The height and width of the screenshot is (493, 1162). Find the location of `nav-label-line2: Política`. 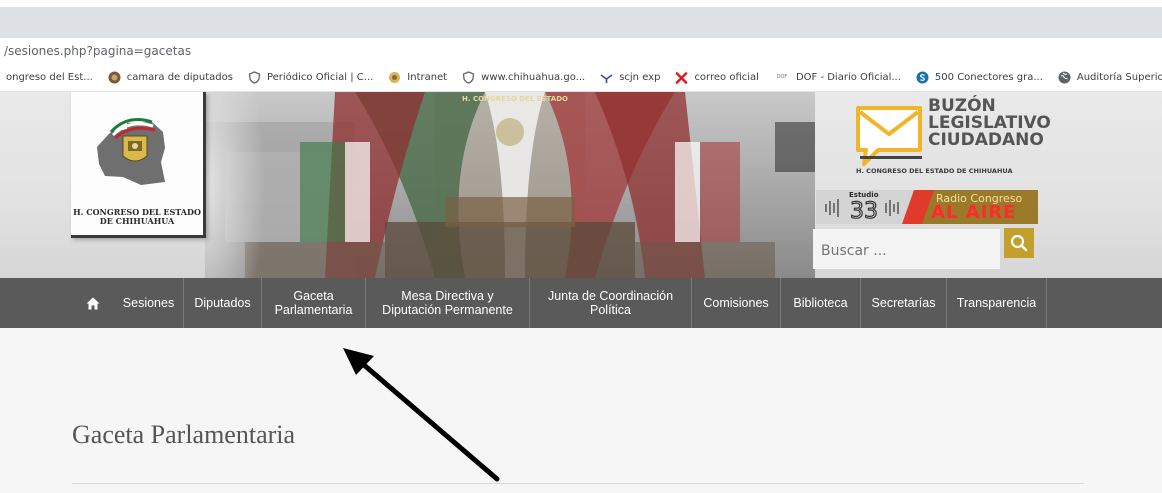

nav-label-line2: Política is located at coordinates (610, 310).